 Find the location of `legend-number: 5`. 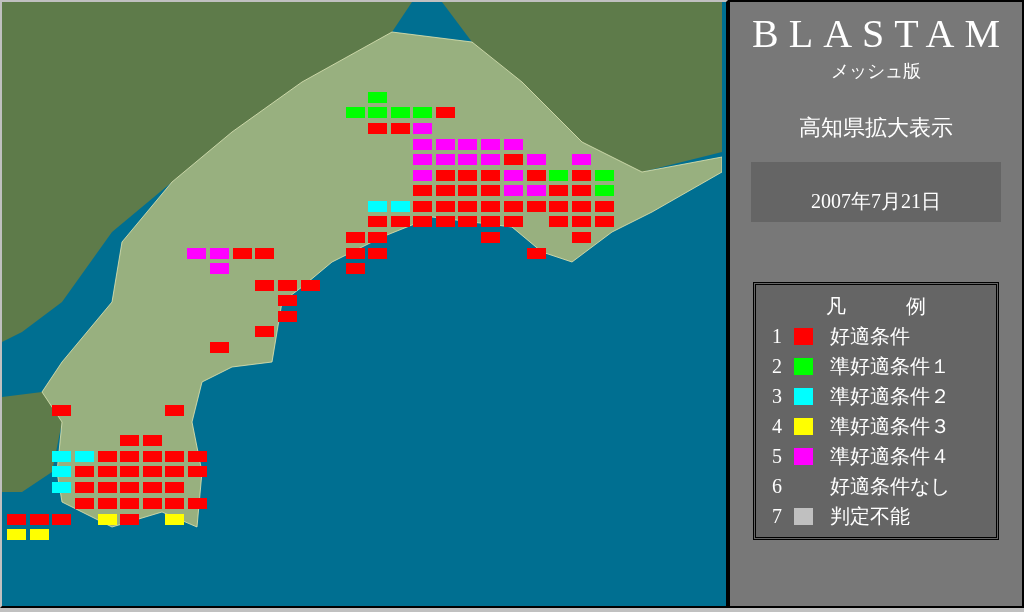

legend-number: 5 is located at coordinates (777, 456).